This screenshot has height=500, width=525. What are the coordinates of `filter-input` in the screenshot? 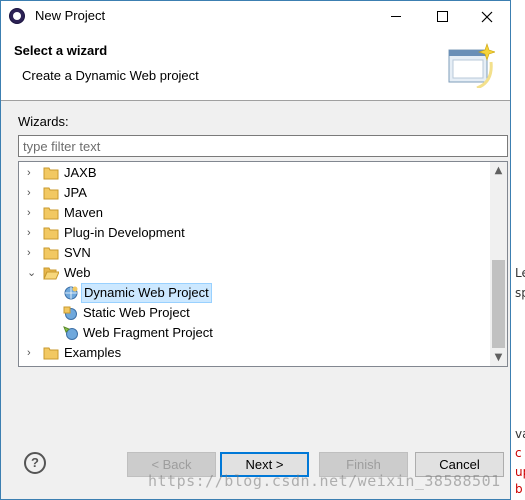 It's located at (263, 146).